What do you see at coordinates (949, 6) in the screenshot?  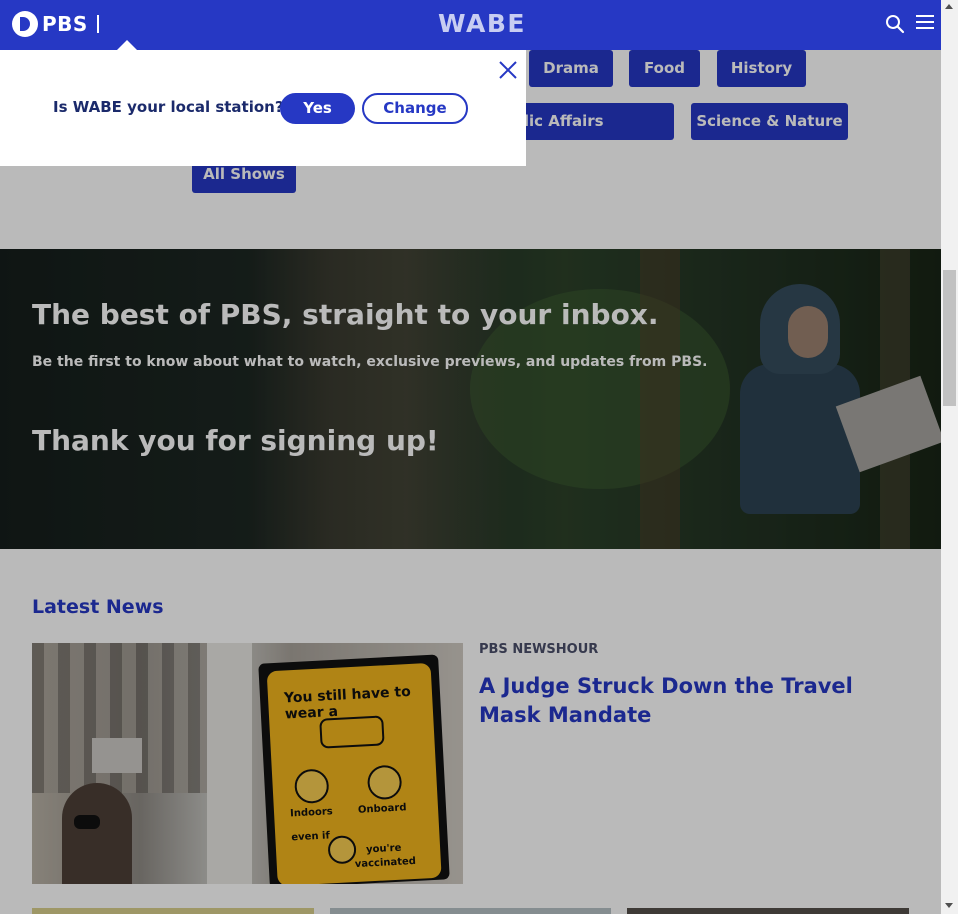 I see `scroll-up-arrow-icon` at bounding box center [949, 6].